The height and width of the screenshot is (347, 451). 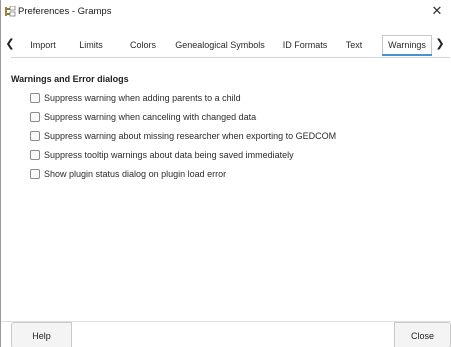 I want to click on section-title: Warnings and Error dialogs, so click(x=70, y=79).